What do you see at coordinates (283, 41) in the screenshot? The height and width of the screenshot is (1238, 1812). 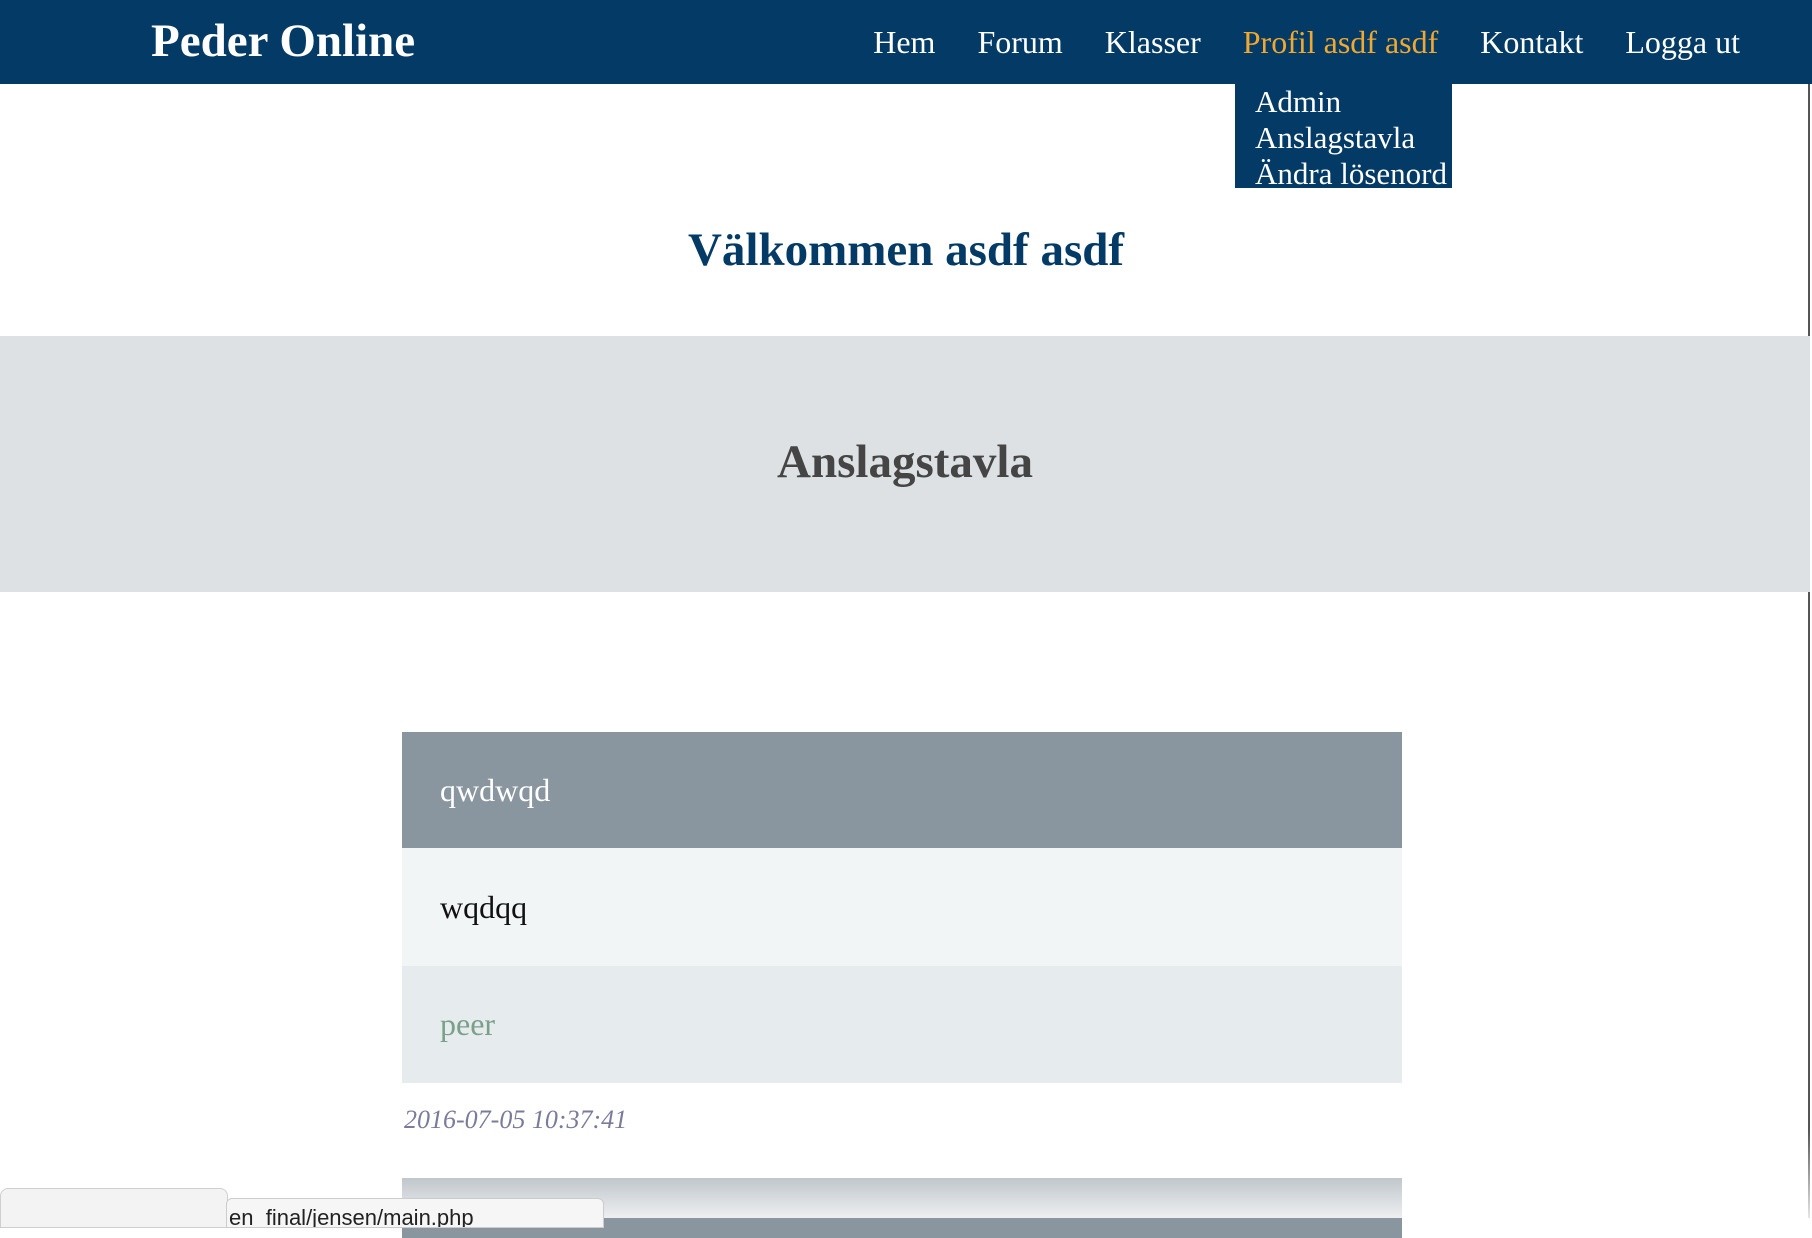 I see `site-brand: Peder Online` at bounding box center [283, 41].